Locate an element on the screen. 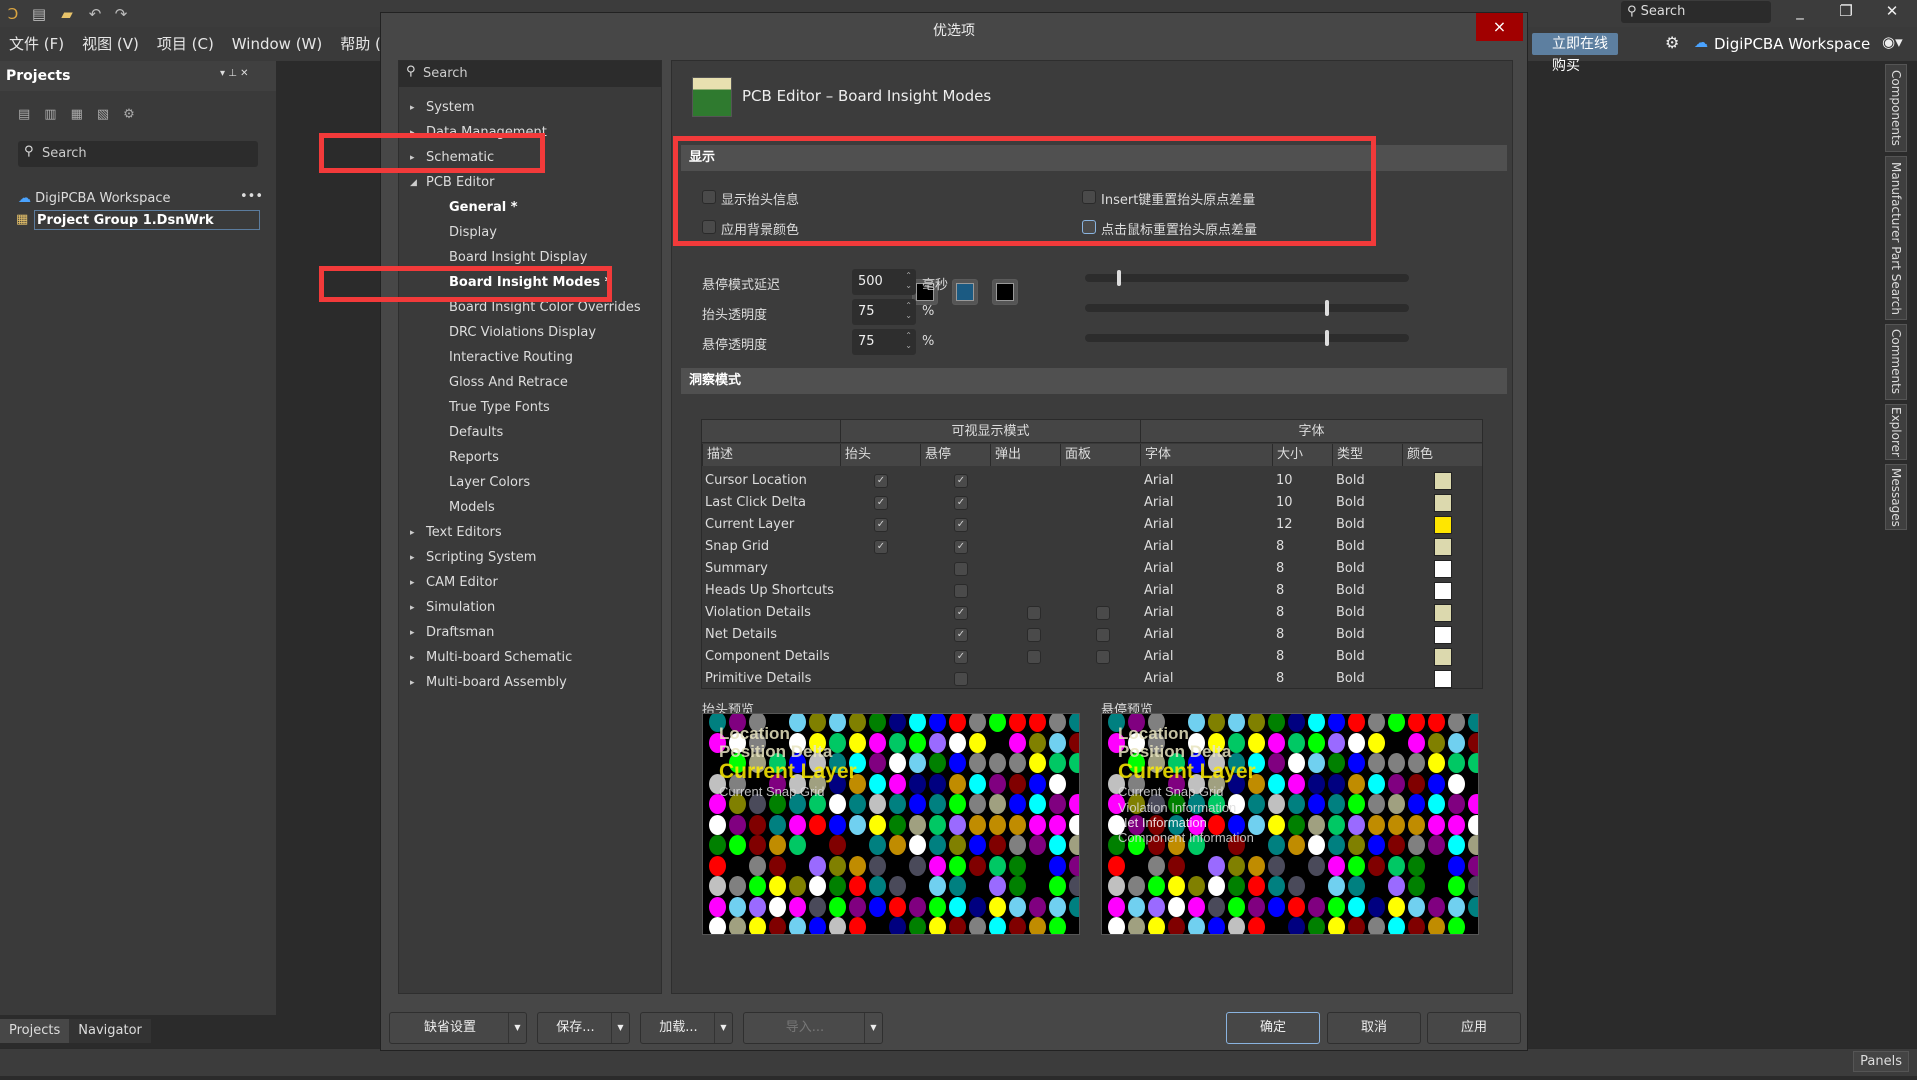 The image size is (1917, 1080). tab-explorer: Explorer is located at coordinates (1896, 432).